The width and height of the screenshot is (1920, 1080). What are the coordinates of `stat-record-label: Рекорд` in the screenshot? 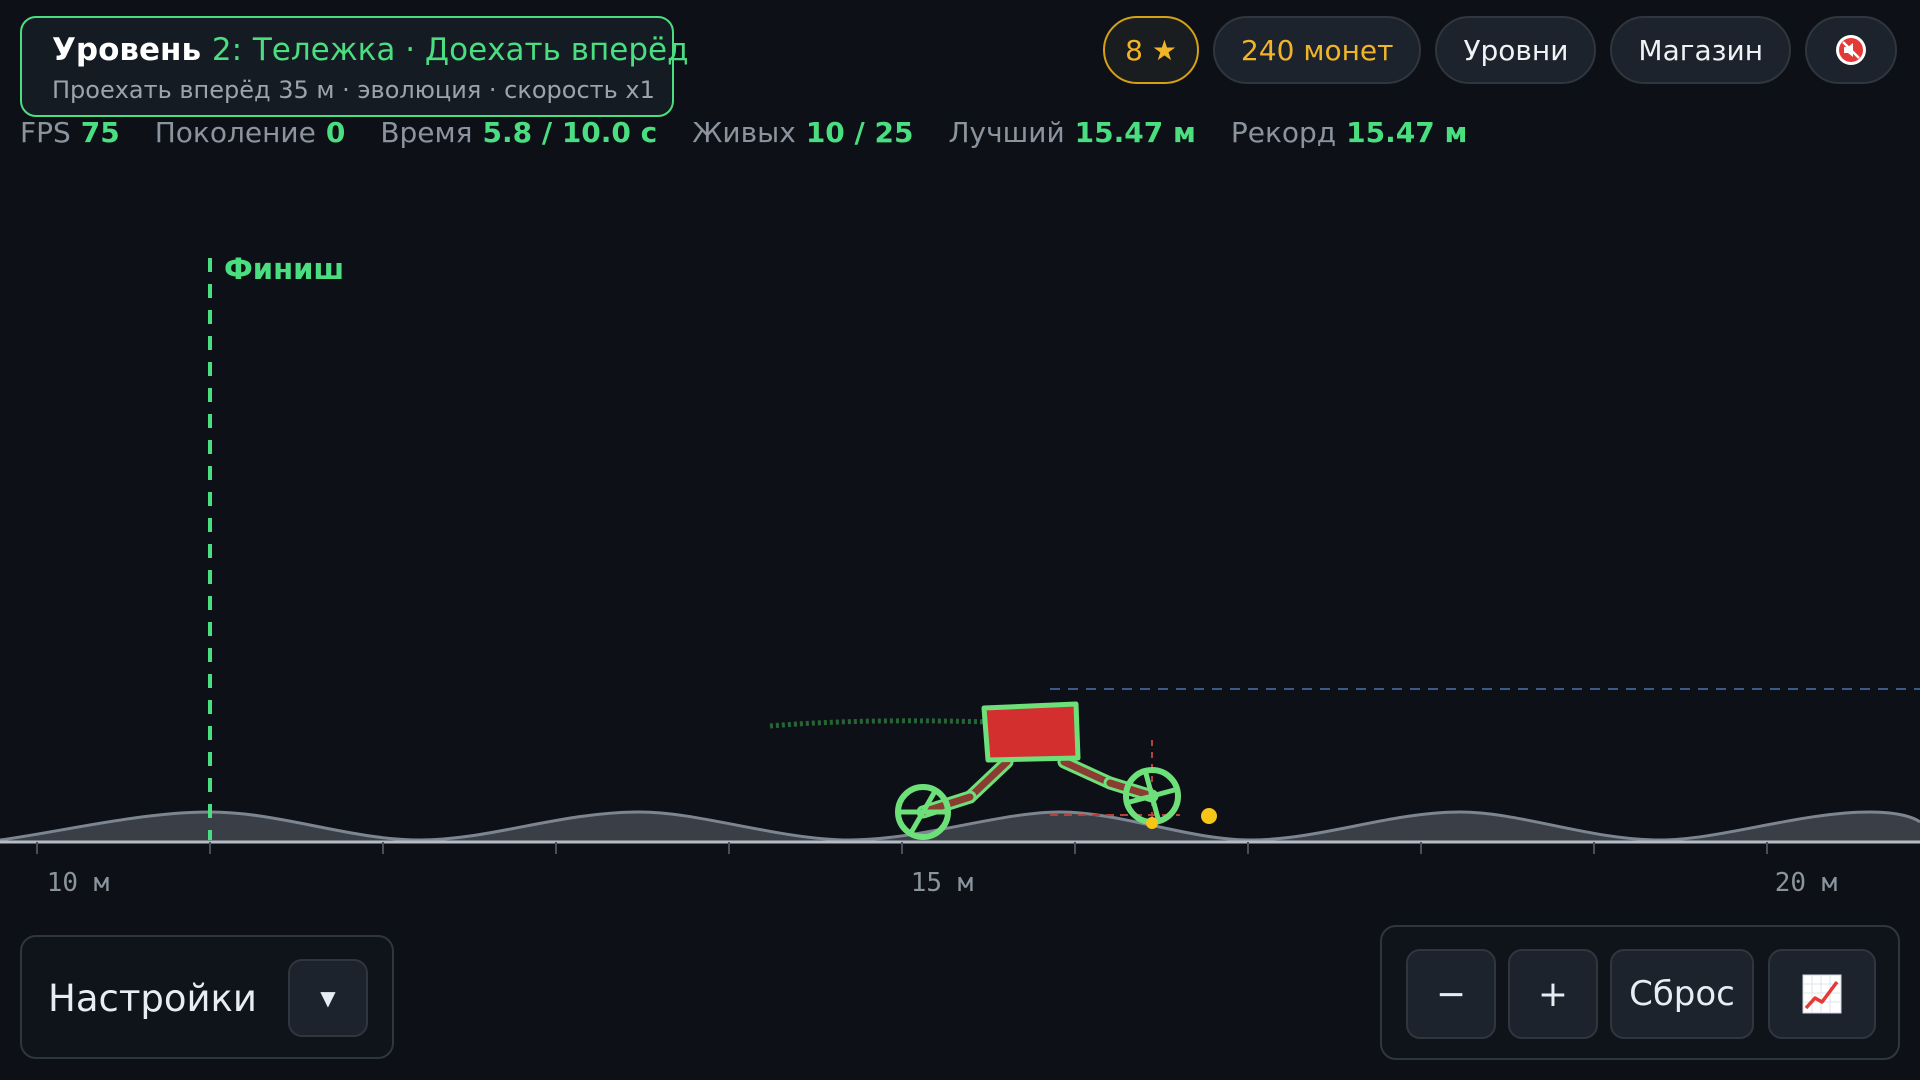 It's located at (1283, 132).